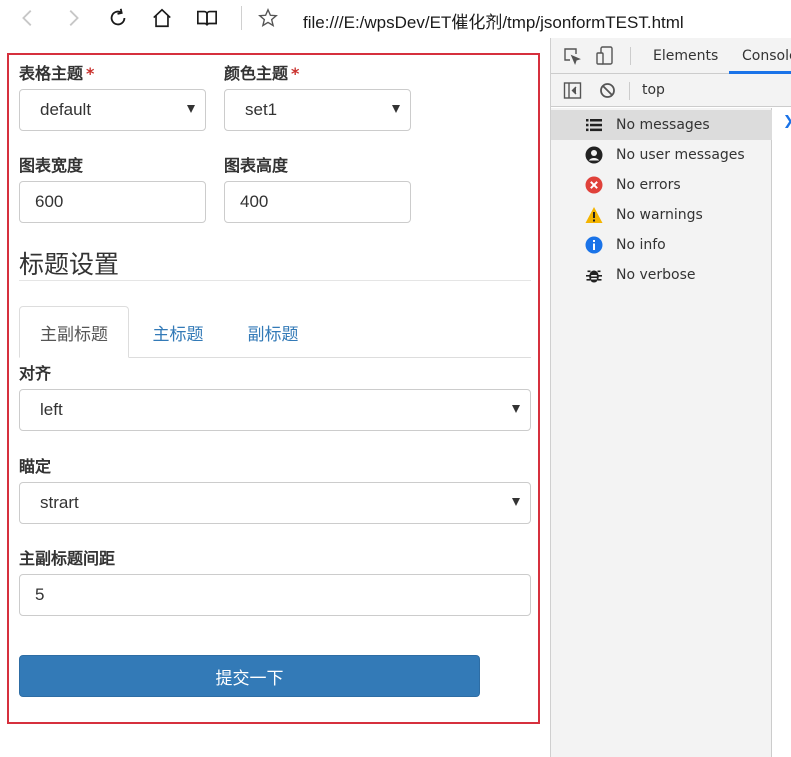 The width and height of the screenshot is (791, 757). I want to click on chart-height-label: 图表高度, so click(256, 165).